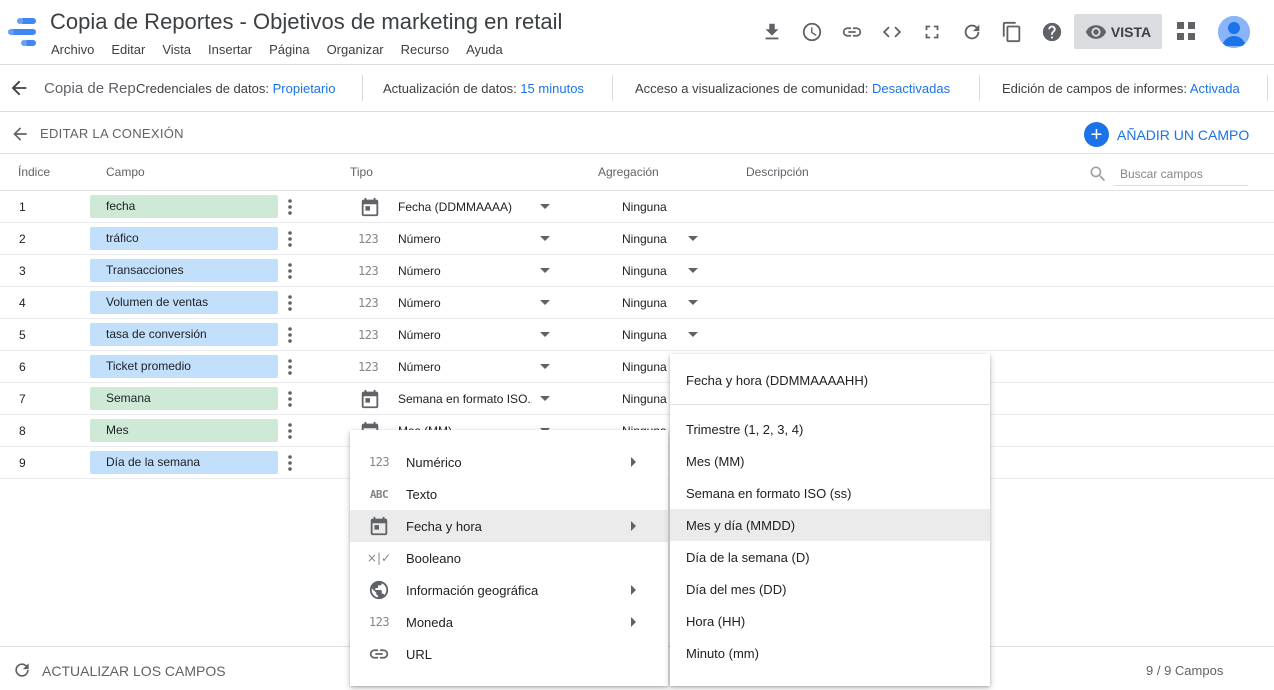 The height and width of the screenshot is (690, 1274). What do you see at coordinates (22, 670) in the screenshot?
I see `refresh-icon` at bounding box center [22, 670].